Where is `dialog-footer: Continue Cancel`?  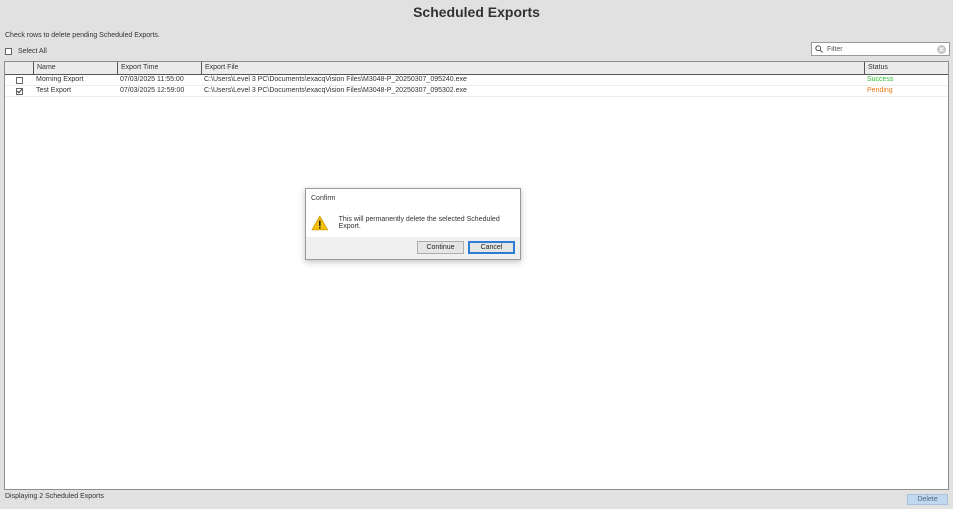
dialog-footer: Continue Cancel is located at coordinates (413, 248).